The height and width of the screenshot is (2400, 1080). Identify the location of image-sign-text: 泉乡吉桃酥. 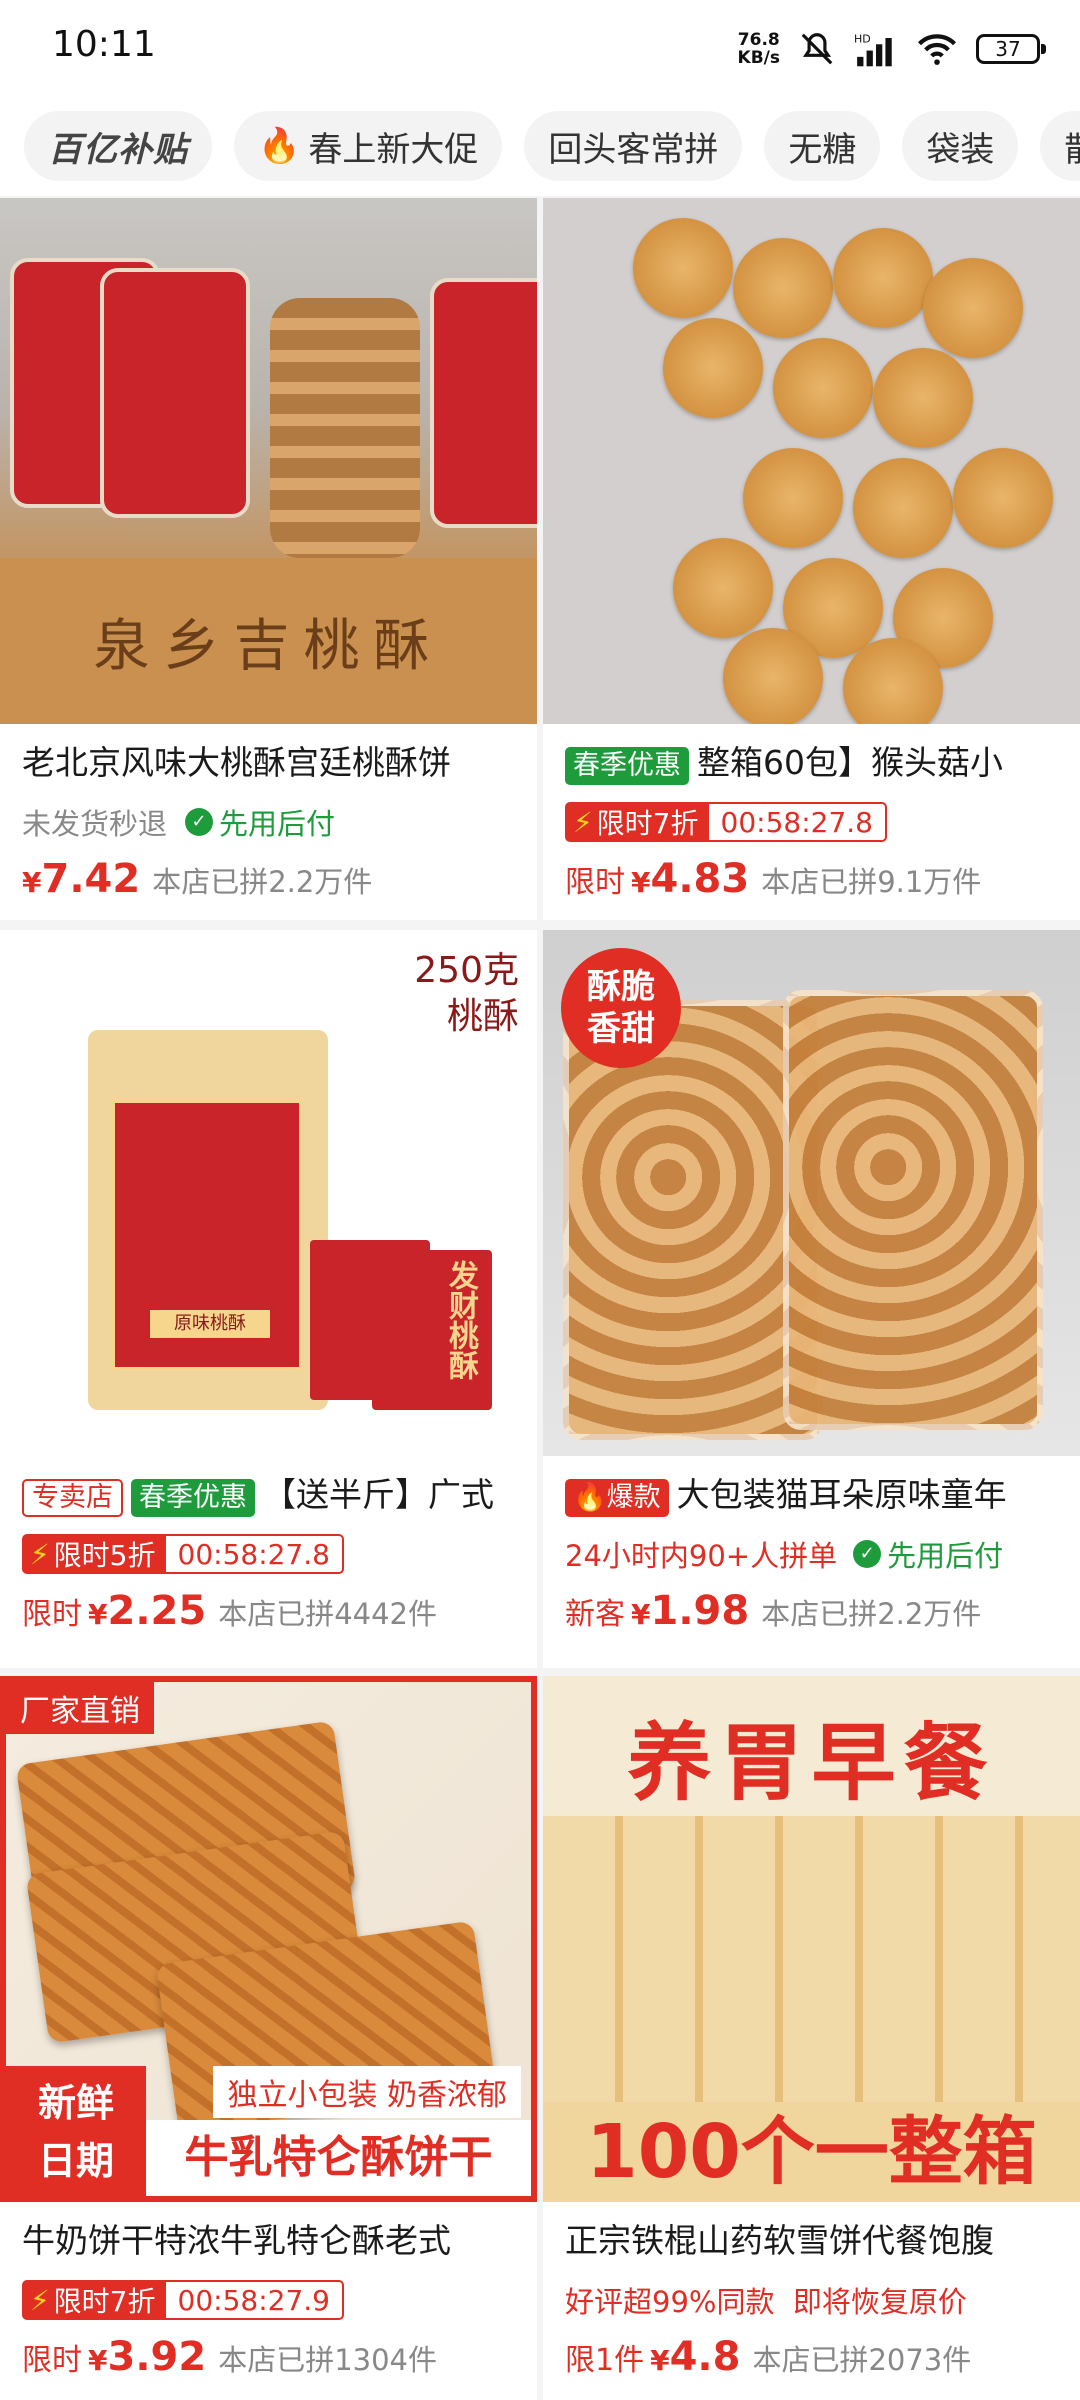
(268, 641).